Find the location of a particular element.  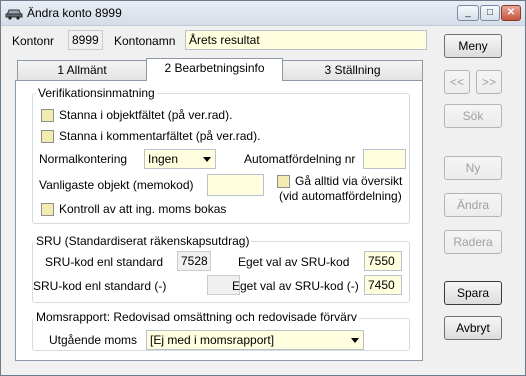

normalkontering-select: Ingen is located at coordinates (180, 159).